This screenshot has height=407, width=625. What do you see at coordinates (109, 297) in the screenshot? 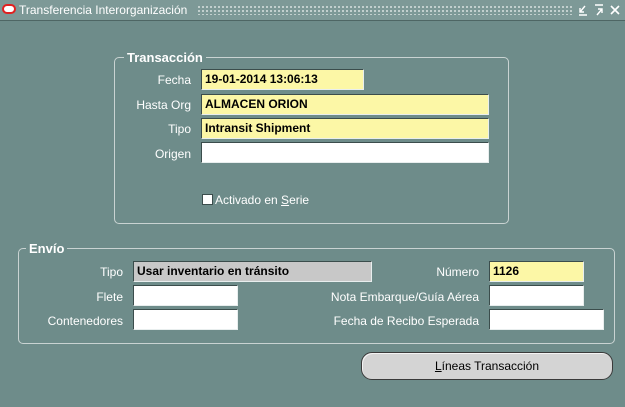
I see `flete-label: Flete` at bounding box center [109, 297].